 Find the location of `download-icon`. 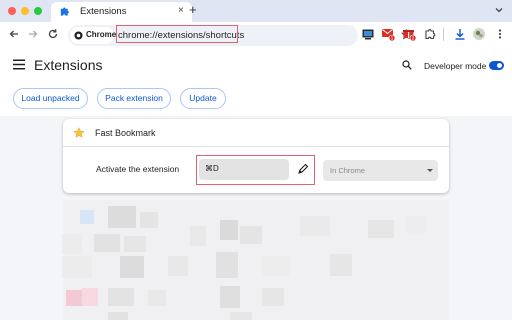

download-icon is located at coordinates (460, 34).